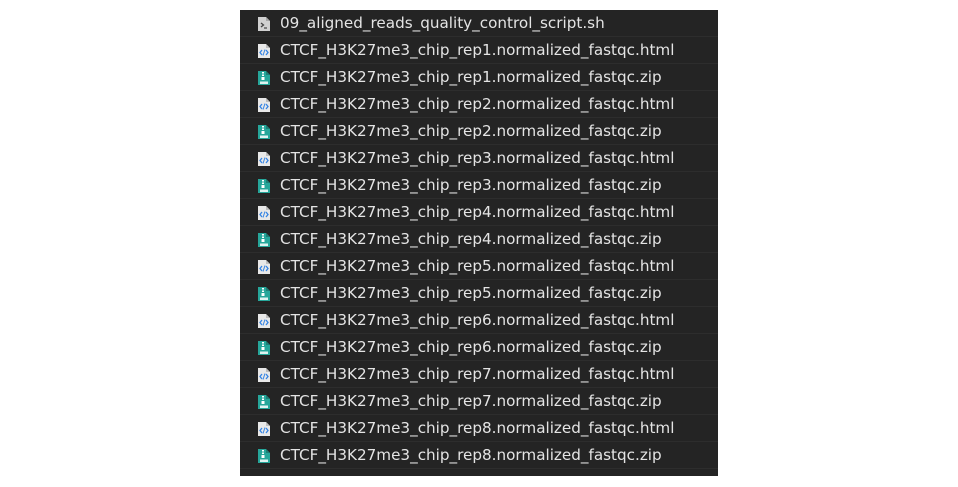  What do you see at coordinates (264, 24) in the screenshot?
I see `script-file-icon` at bounding box center [264, 24].